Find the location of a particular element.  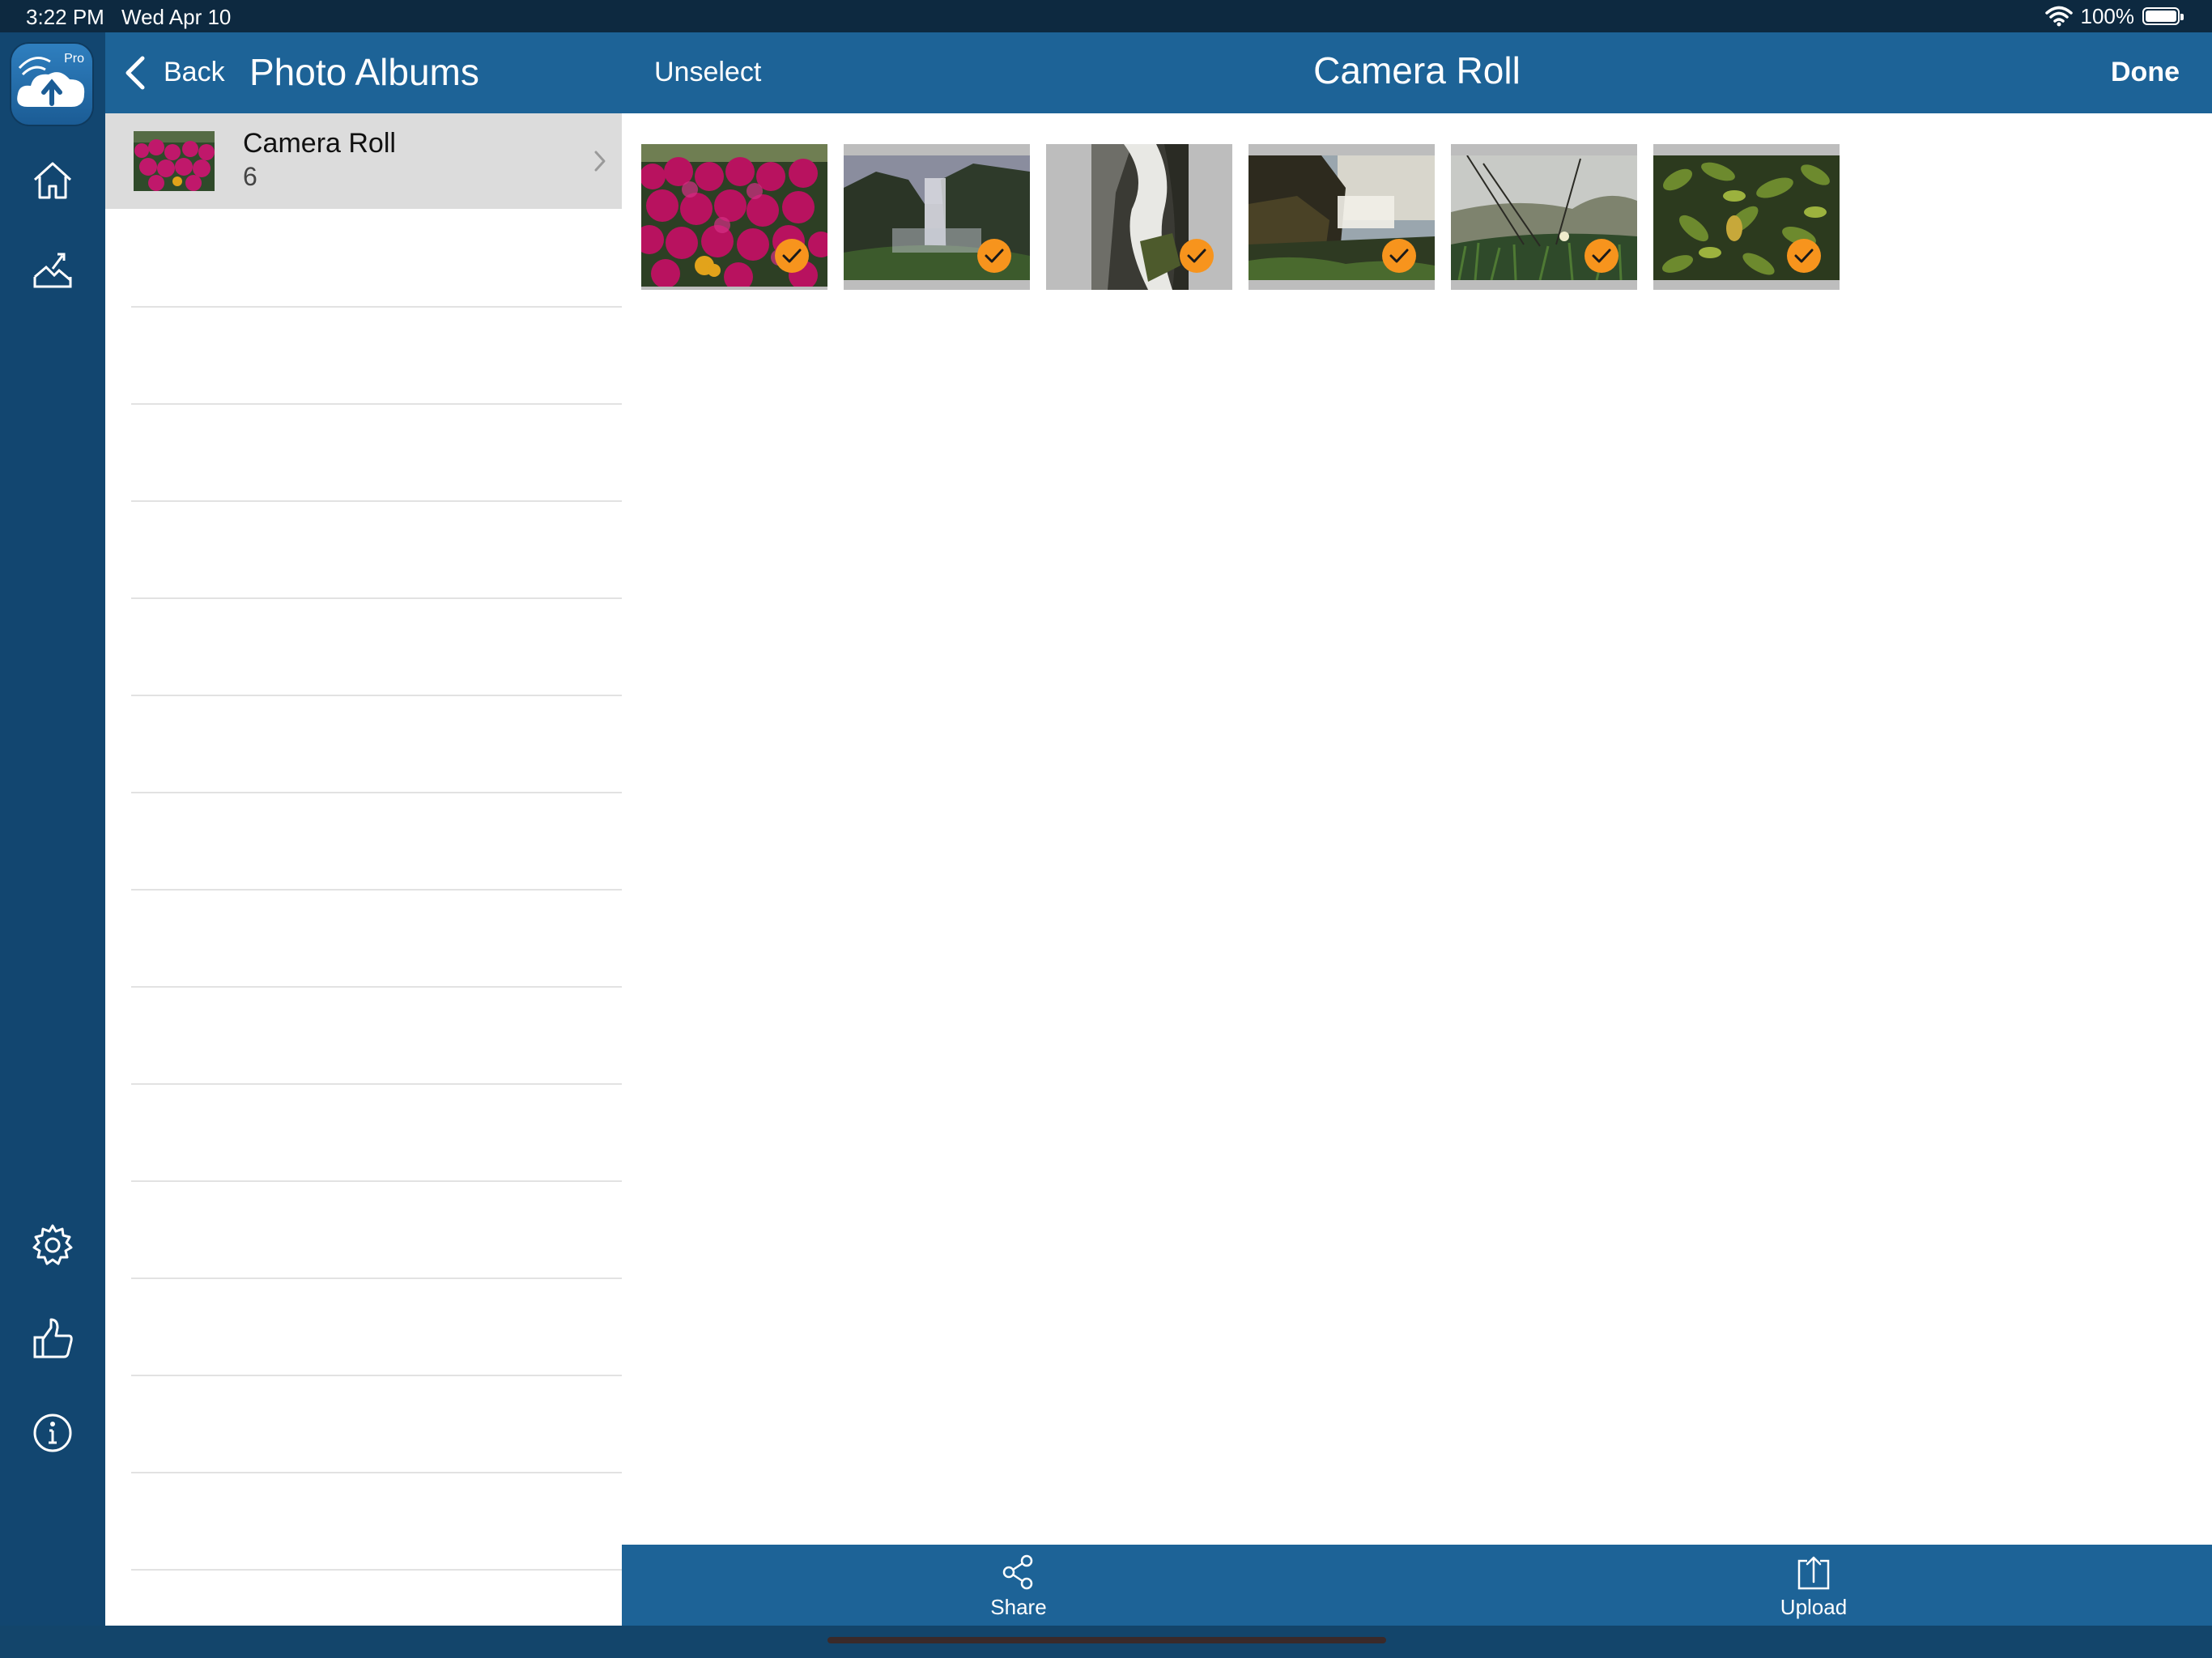

sidebar-title: Photo Albums is located at coordinates (364, 72).